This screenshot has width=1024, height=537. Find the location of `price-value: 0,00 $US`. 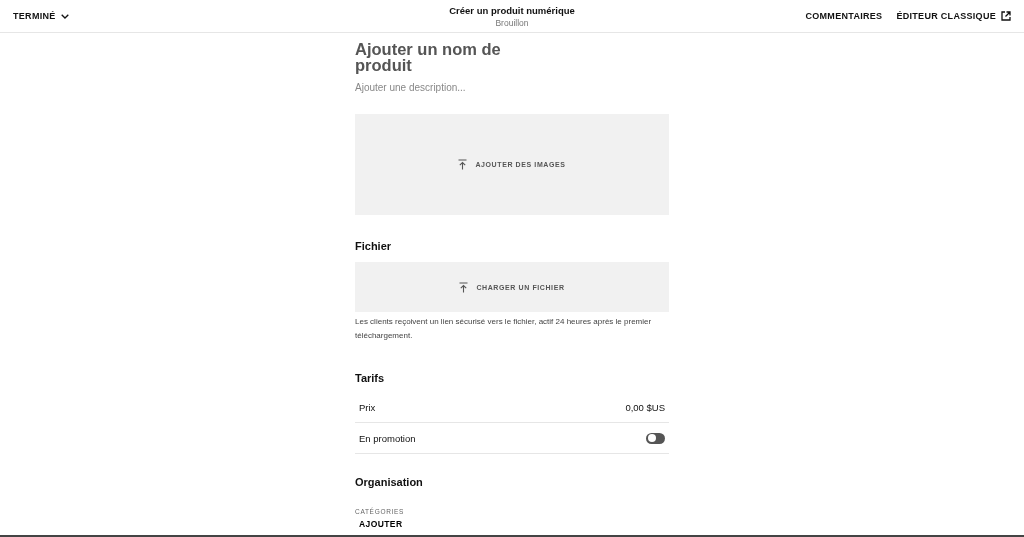

price-value: 0,00 $US is located at coordinates (645, 407).